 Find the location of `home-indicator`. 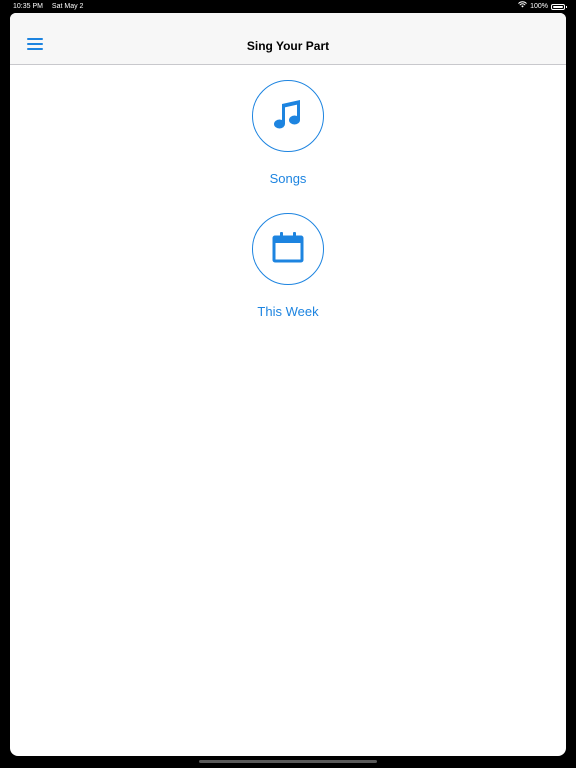

home-indicator is located at coordinates (288, 761).